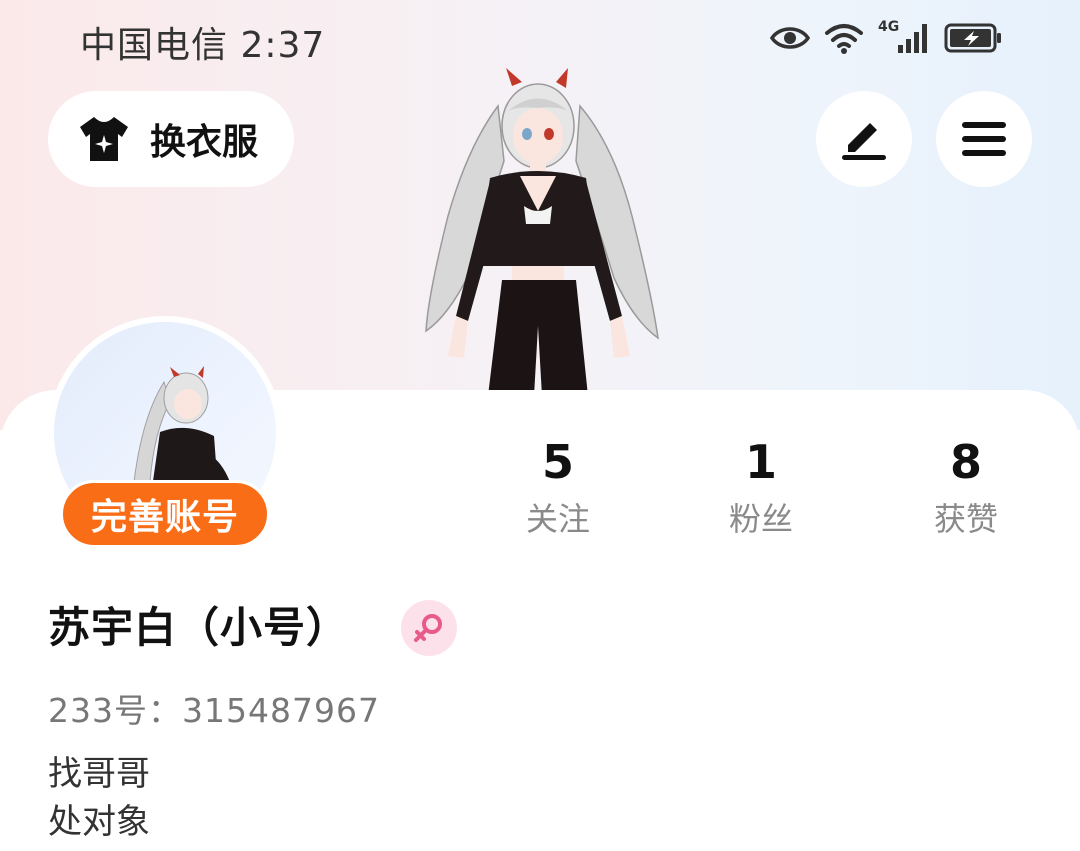  Describe the element at coordinates (965, 462) in the screenshot. I see `stat-likes-count: 8` at that location.